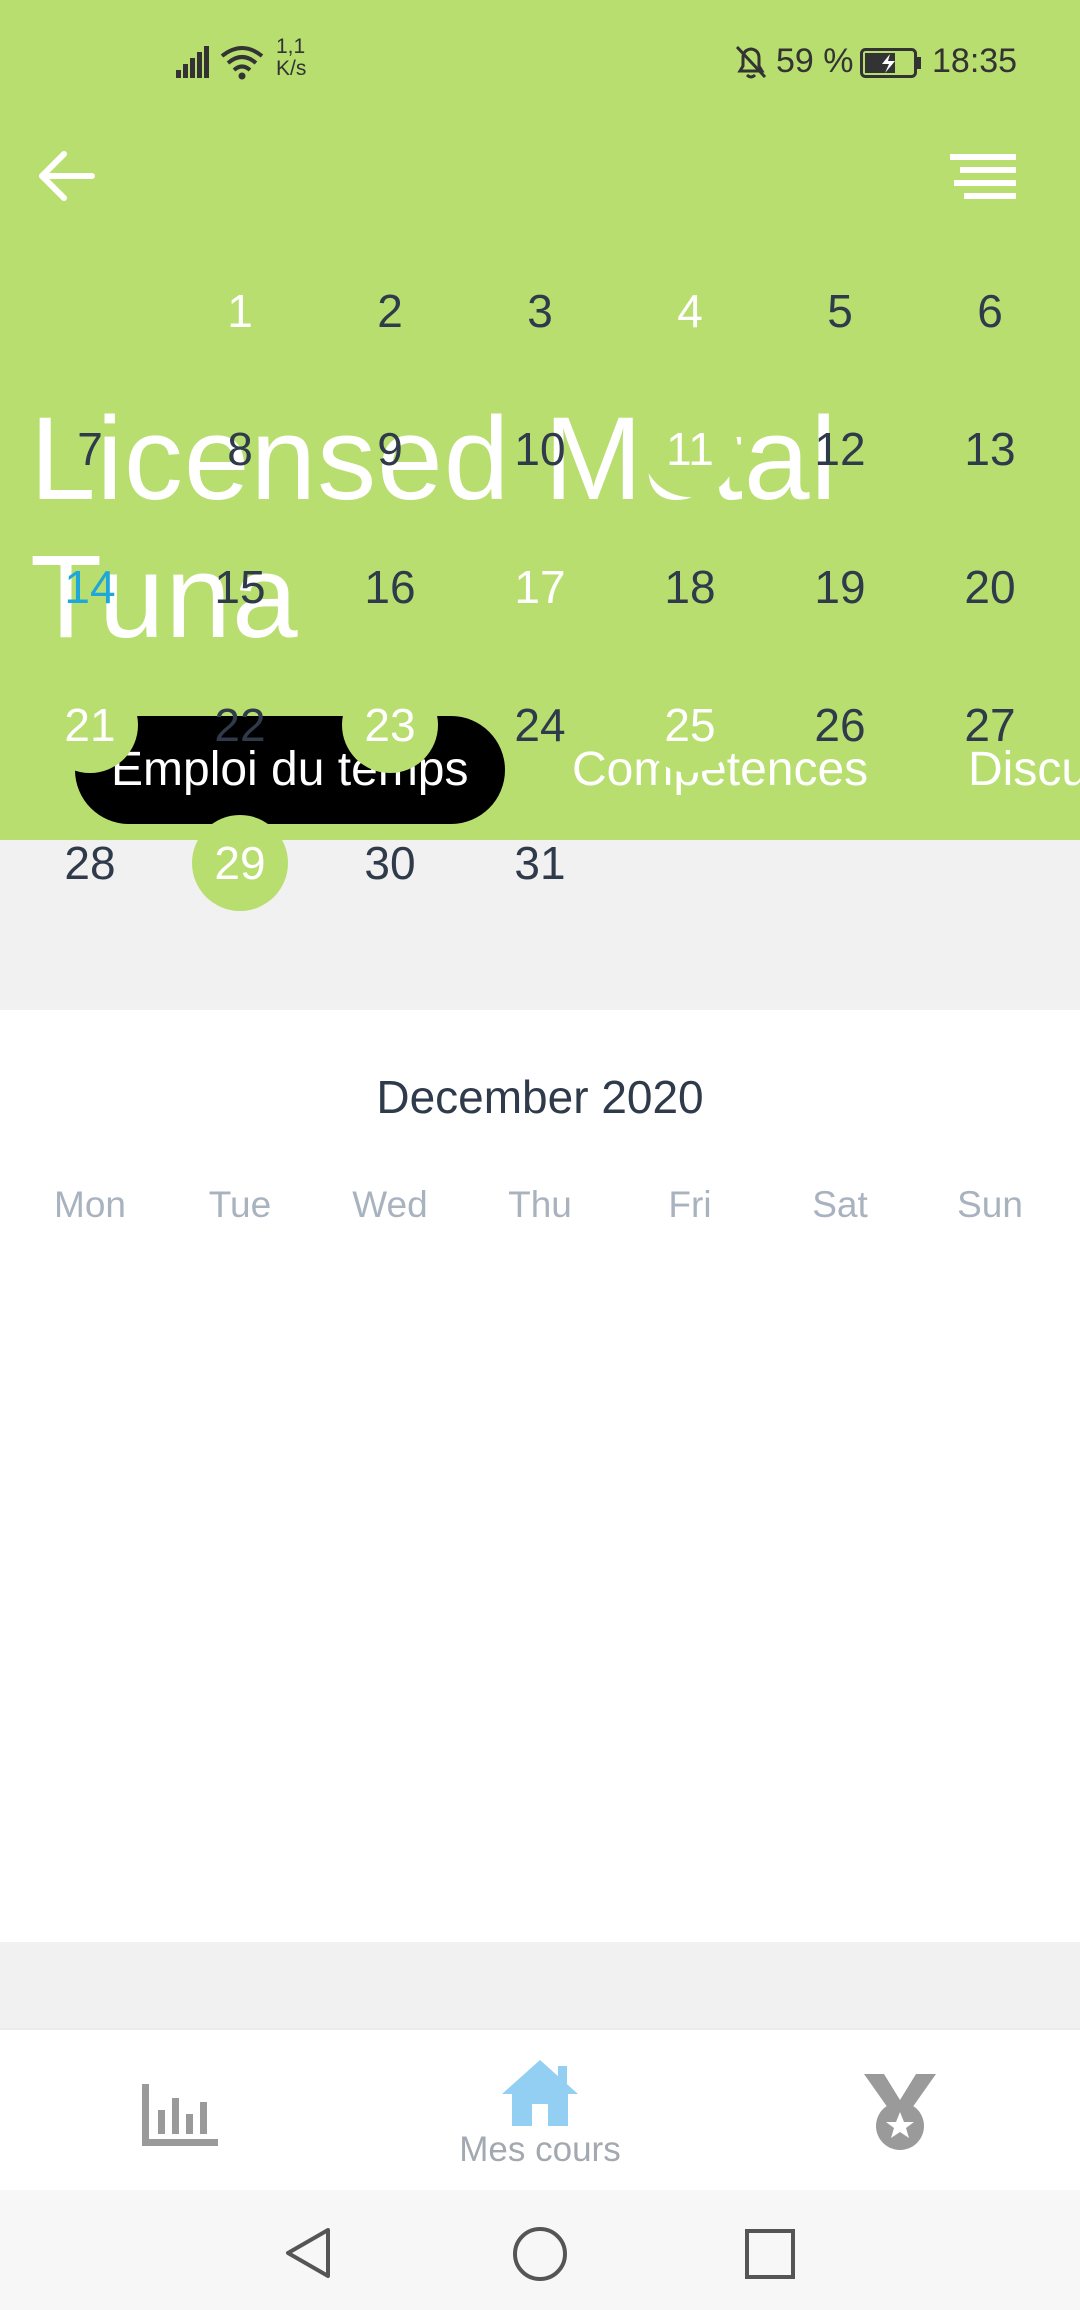 Image resolution: width=1080 pixels, height=2310 pixels. What do you see at coordinates (90, 863) in the screenshot?
I see `calendar-day: 28` at bounding box center [90, 863].